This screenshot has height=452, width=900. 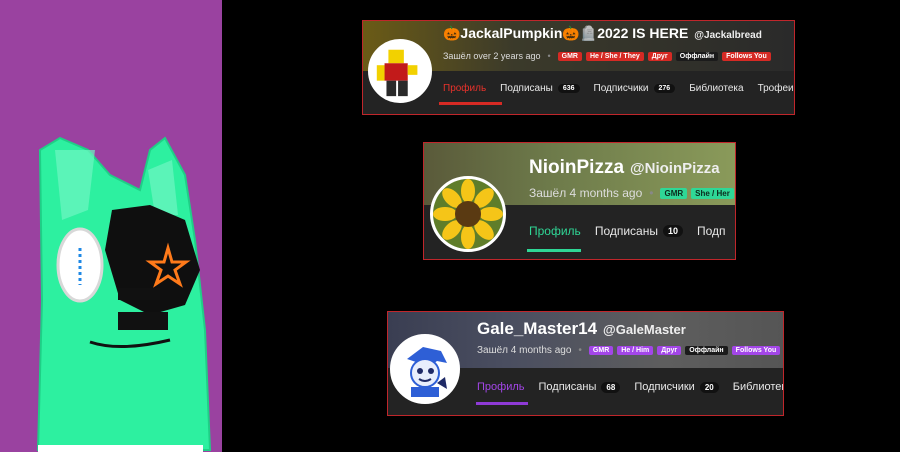 I want to click on profile-name: Gale_Master14 @GaleMaster, so click(x=581, y=329).